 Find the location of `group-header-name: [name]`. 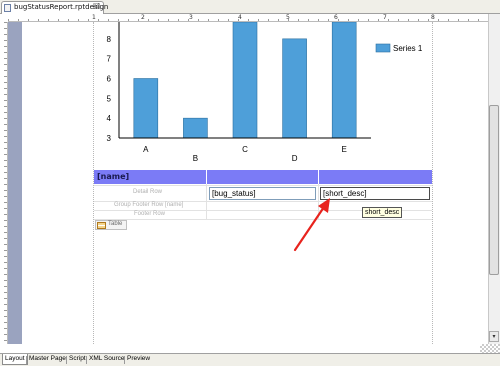

group-header-name: [name] is located at coordinates (113, 176).